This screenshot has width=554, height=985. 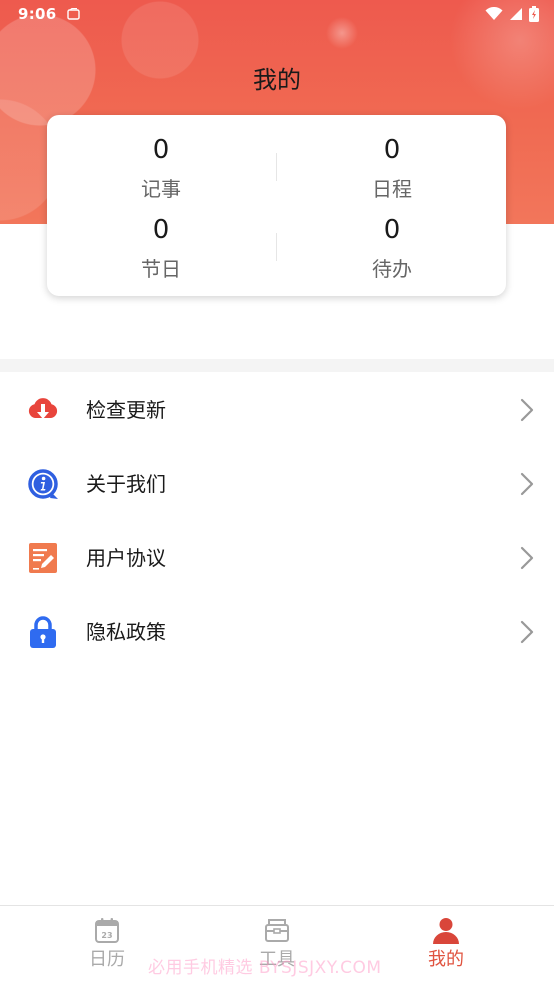 I want to click on tab-mine-label: 我的, so click(x=446, y=959).